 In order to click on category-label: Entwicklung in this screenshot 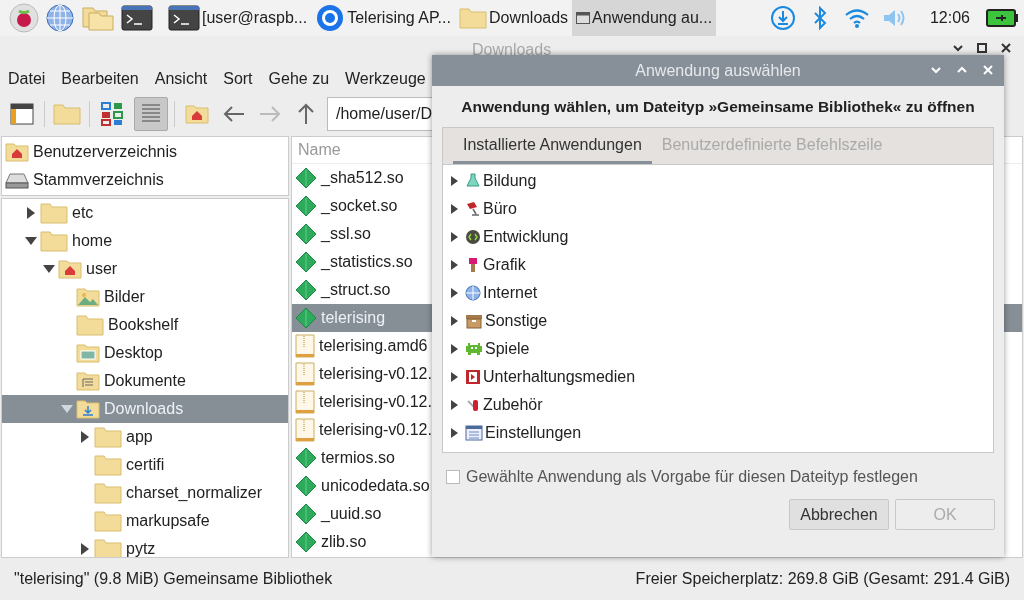, I will do `click(526, 237)`.